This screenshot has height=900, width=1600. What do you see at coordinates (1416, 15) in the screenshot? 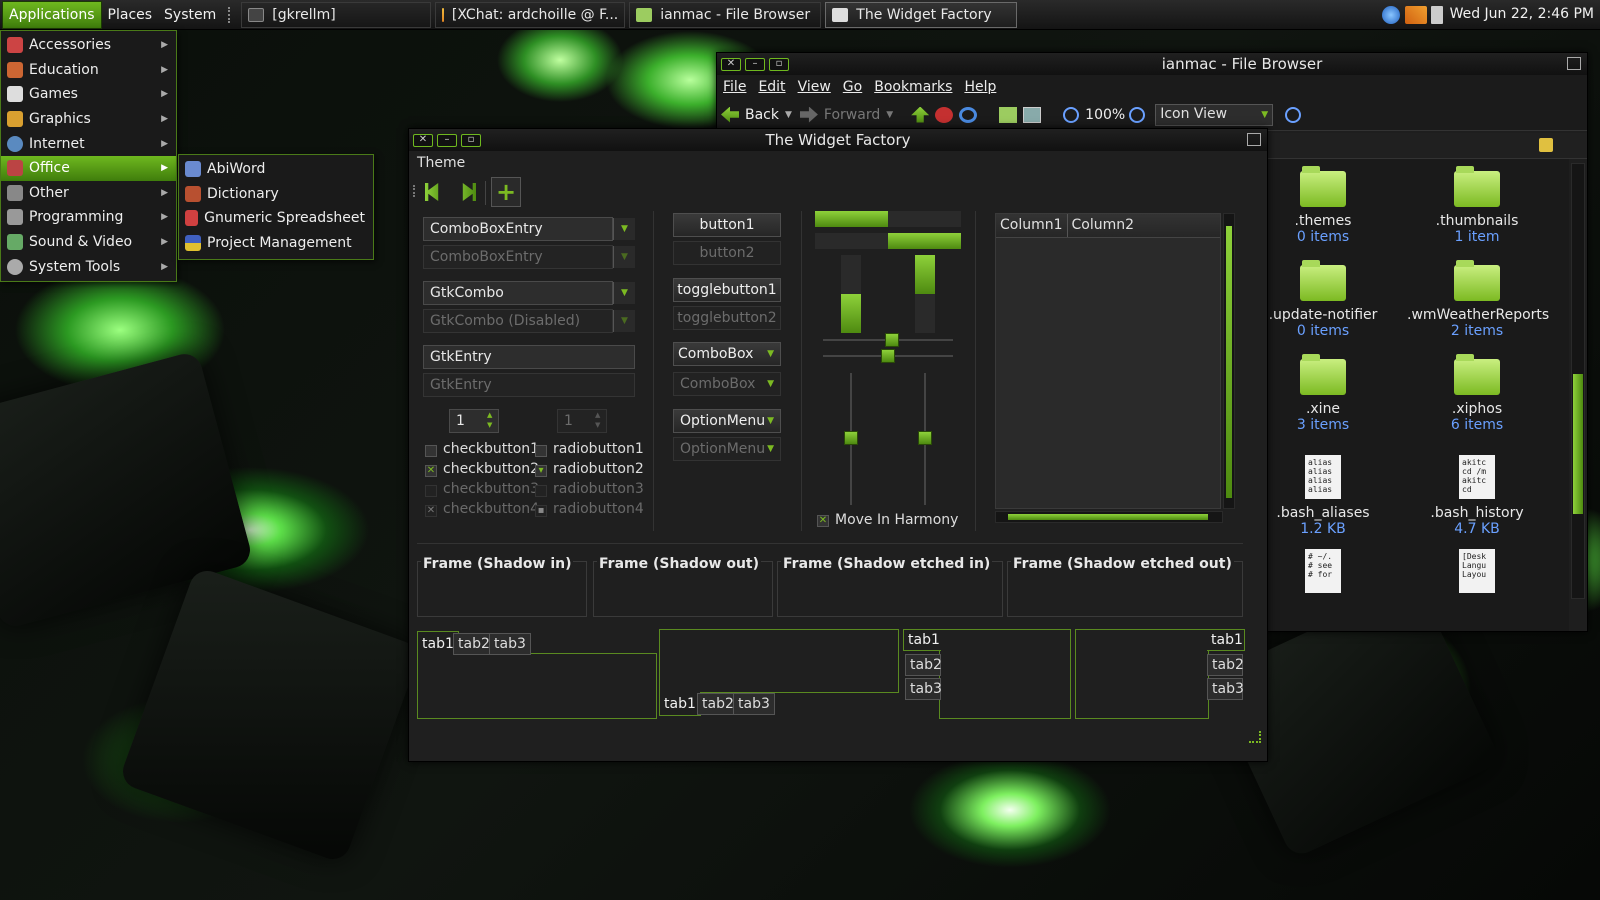
I see `chat-icon` at bounding box center [1416, 15].